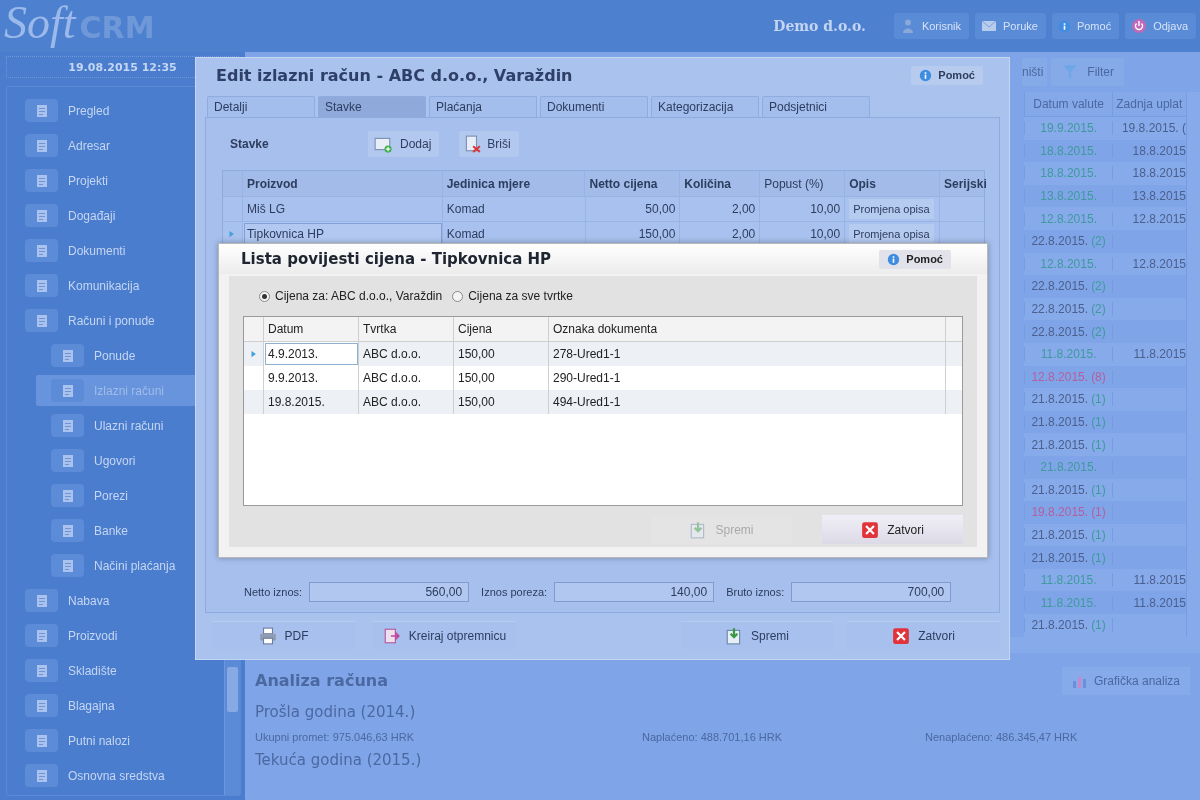  I want to click on column-header: Količina, so click(720, 183).